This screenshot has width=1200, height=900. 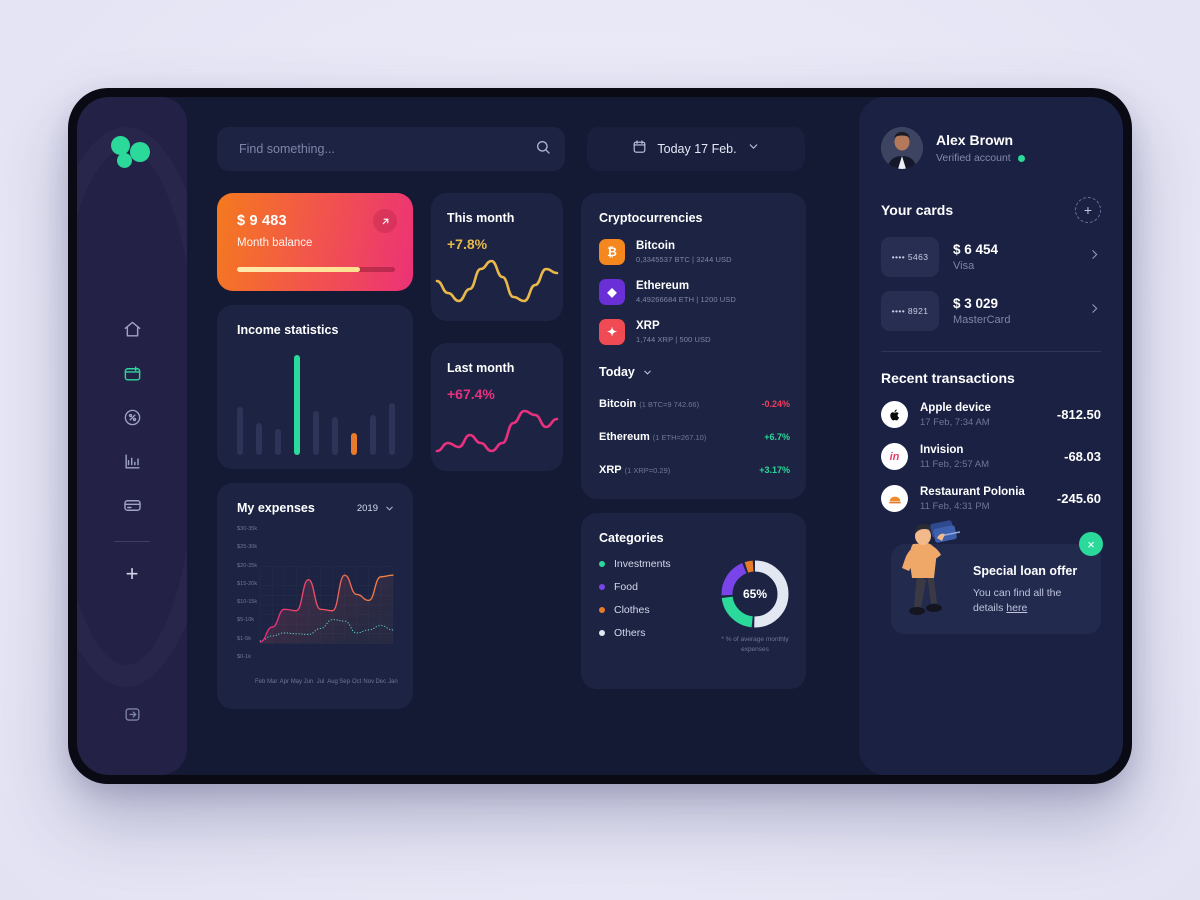 I want to click on crypto-title: Cryptocurrencies, so click(x=651, y=218).